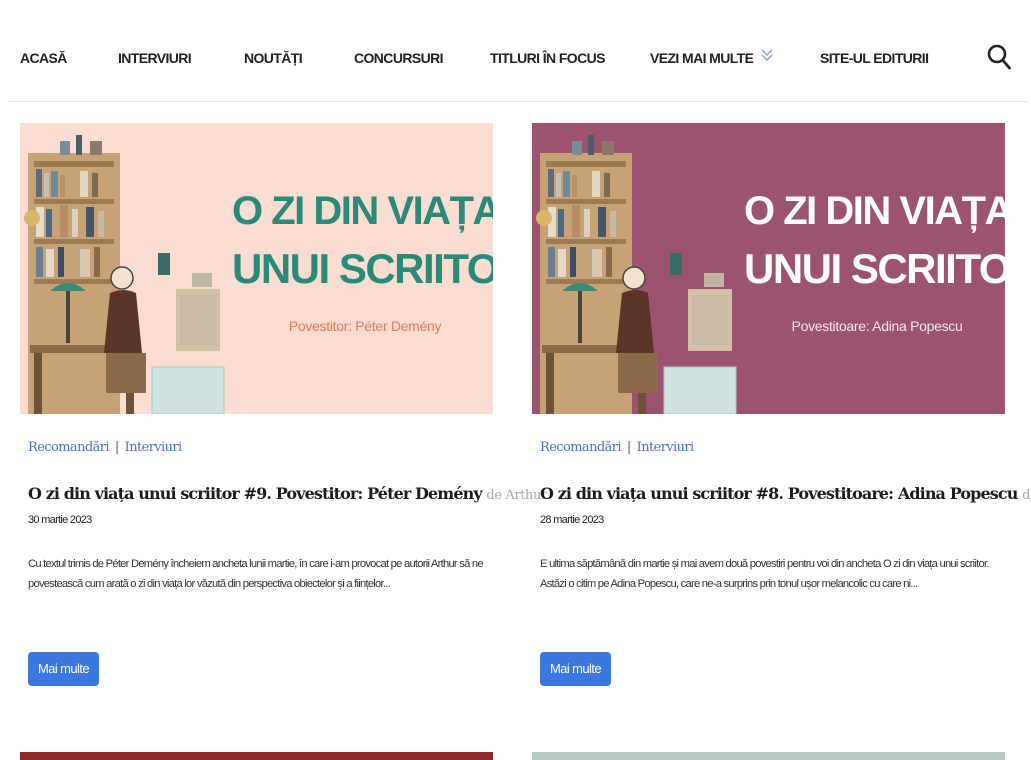 This screenshot has height=760, width=1031. Describe the element at coordinates (362, 240) in the screenshot. I see `banner-title: O ZI DIN VIAȚA UNUI SCRIITOR #9` at that location.